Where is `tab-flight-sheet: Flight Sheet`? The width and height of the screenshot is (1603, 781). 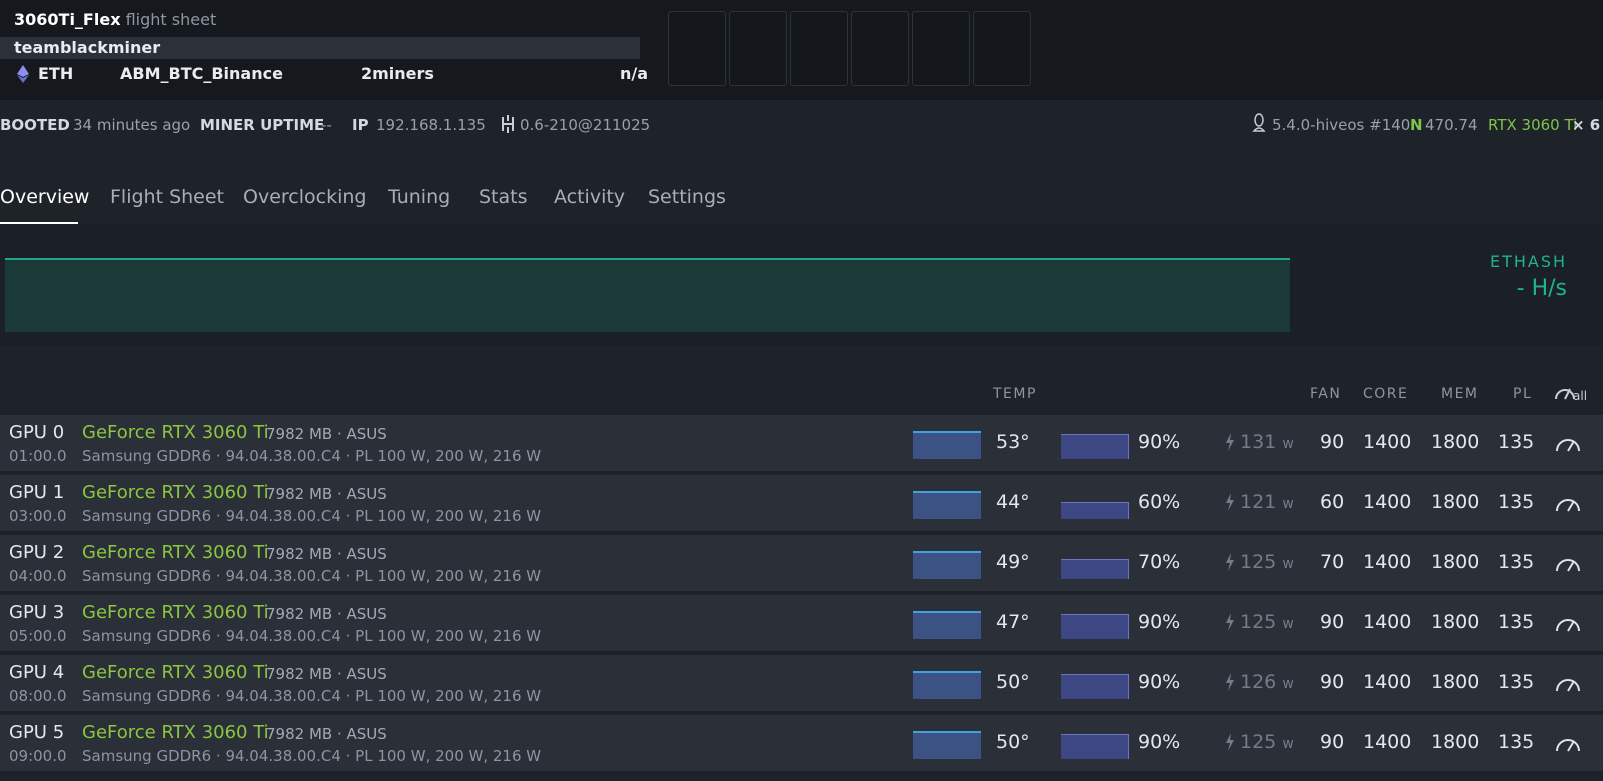 tab-flight-sheet: Flight Sheet is located at coordinates (167, 197).